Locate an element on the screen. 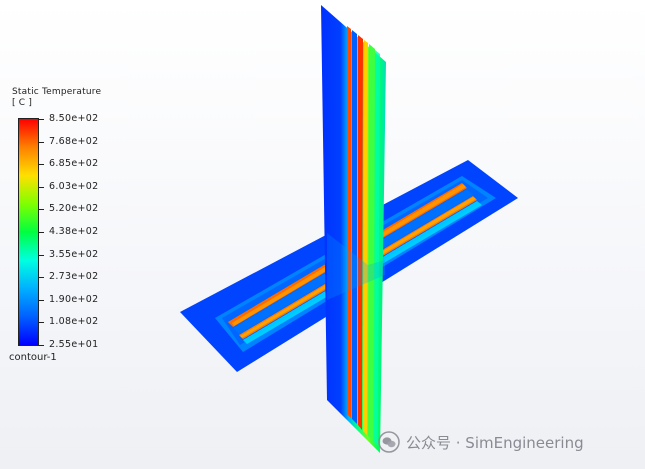 The height and width of the screenshot is (469, 645). contour-name: contour-1 is located at coordinates (33, 357).